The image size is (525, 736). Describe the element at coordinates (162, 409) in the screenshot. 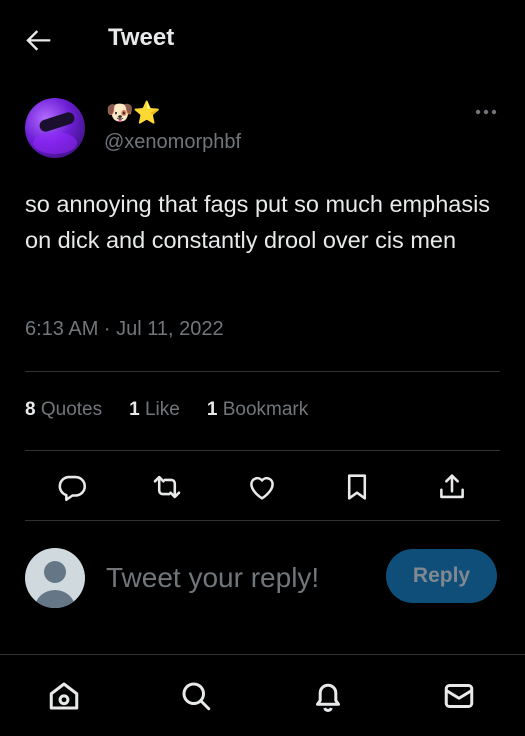

I see `likes-label: Like` at that location.